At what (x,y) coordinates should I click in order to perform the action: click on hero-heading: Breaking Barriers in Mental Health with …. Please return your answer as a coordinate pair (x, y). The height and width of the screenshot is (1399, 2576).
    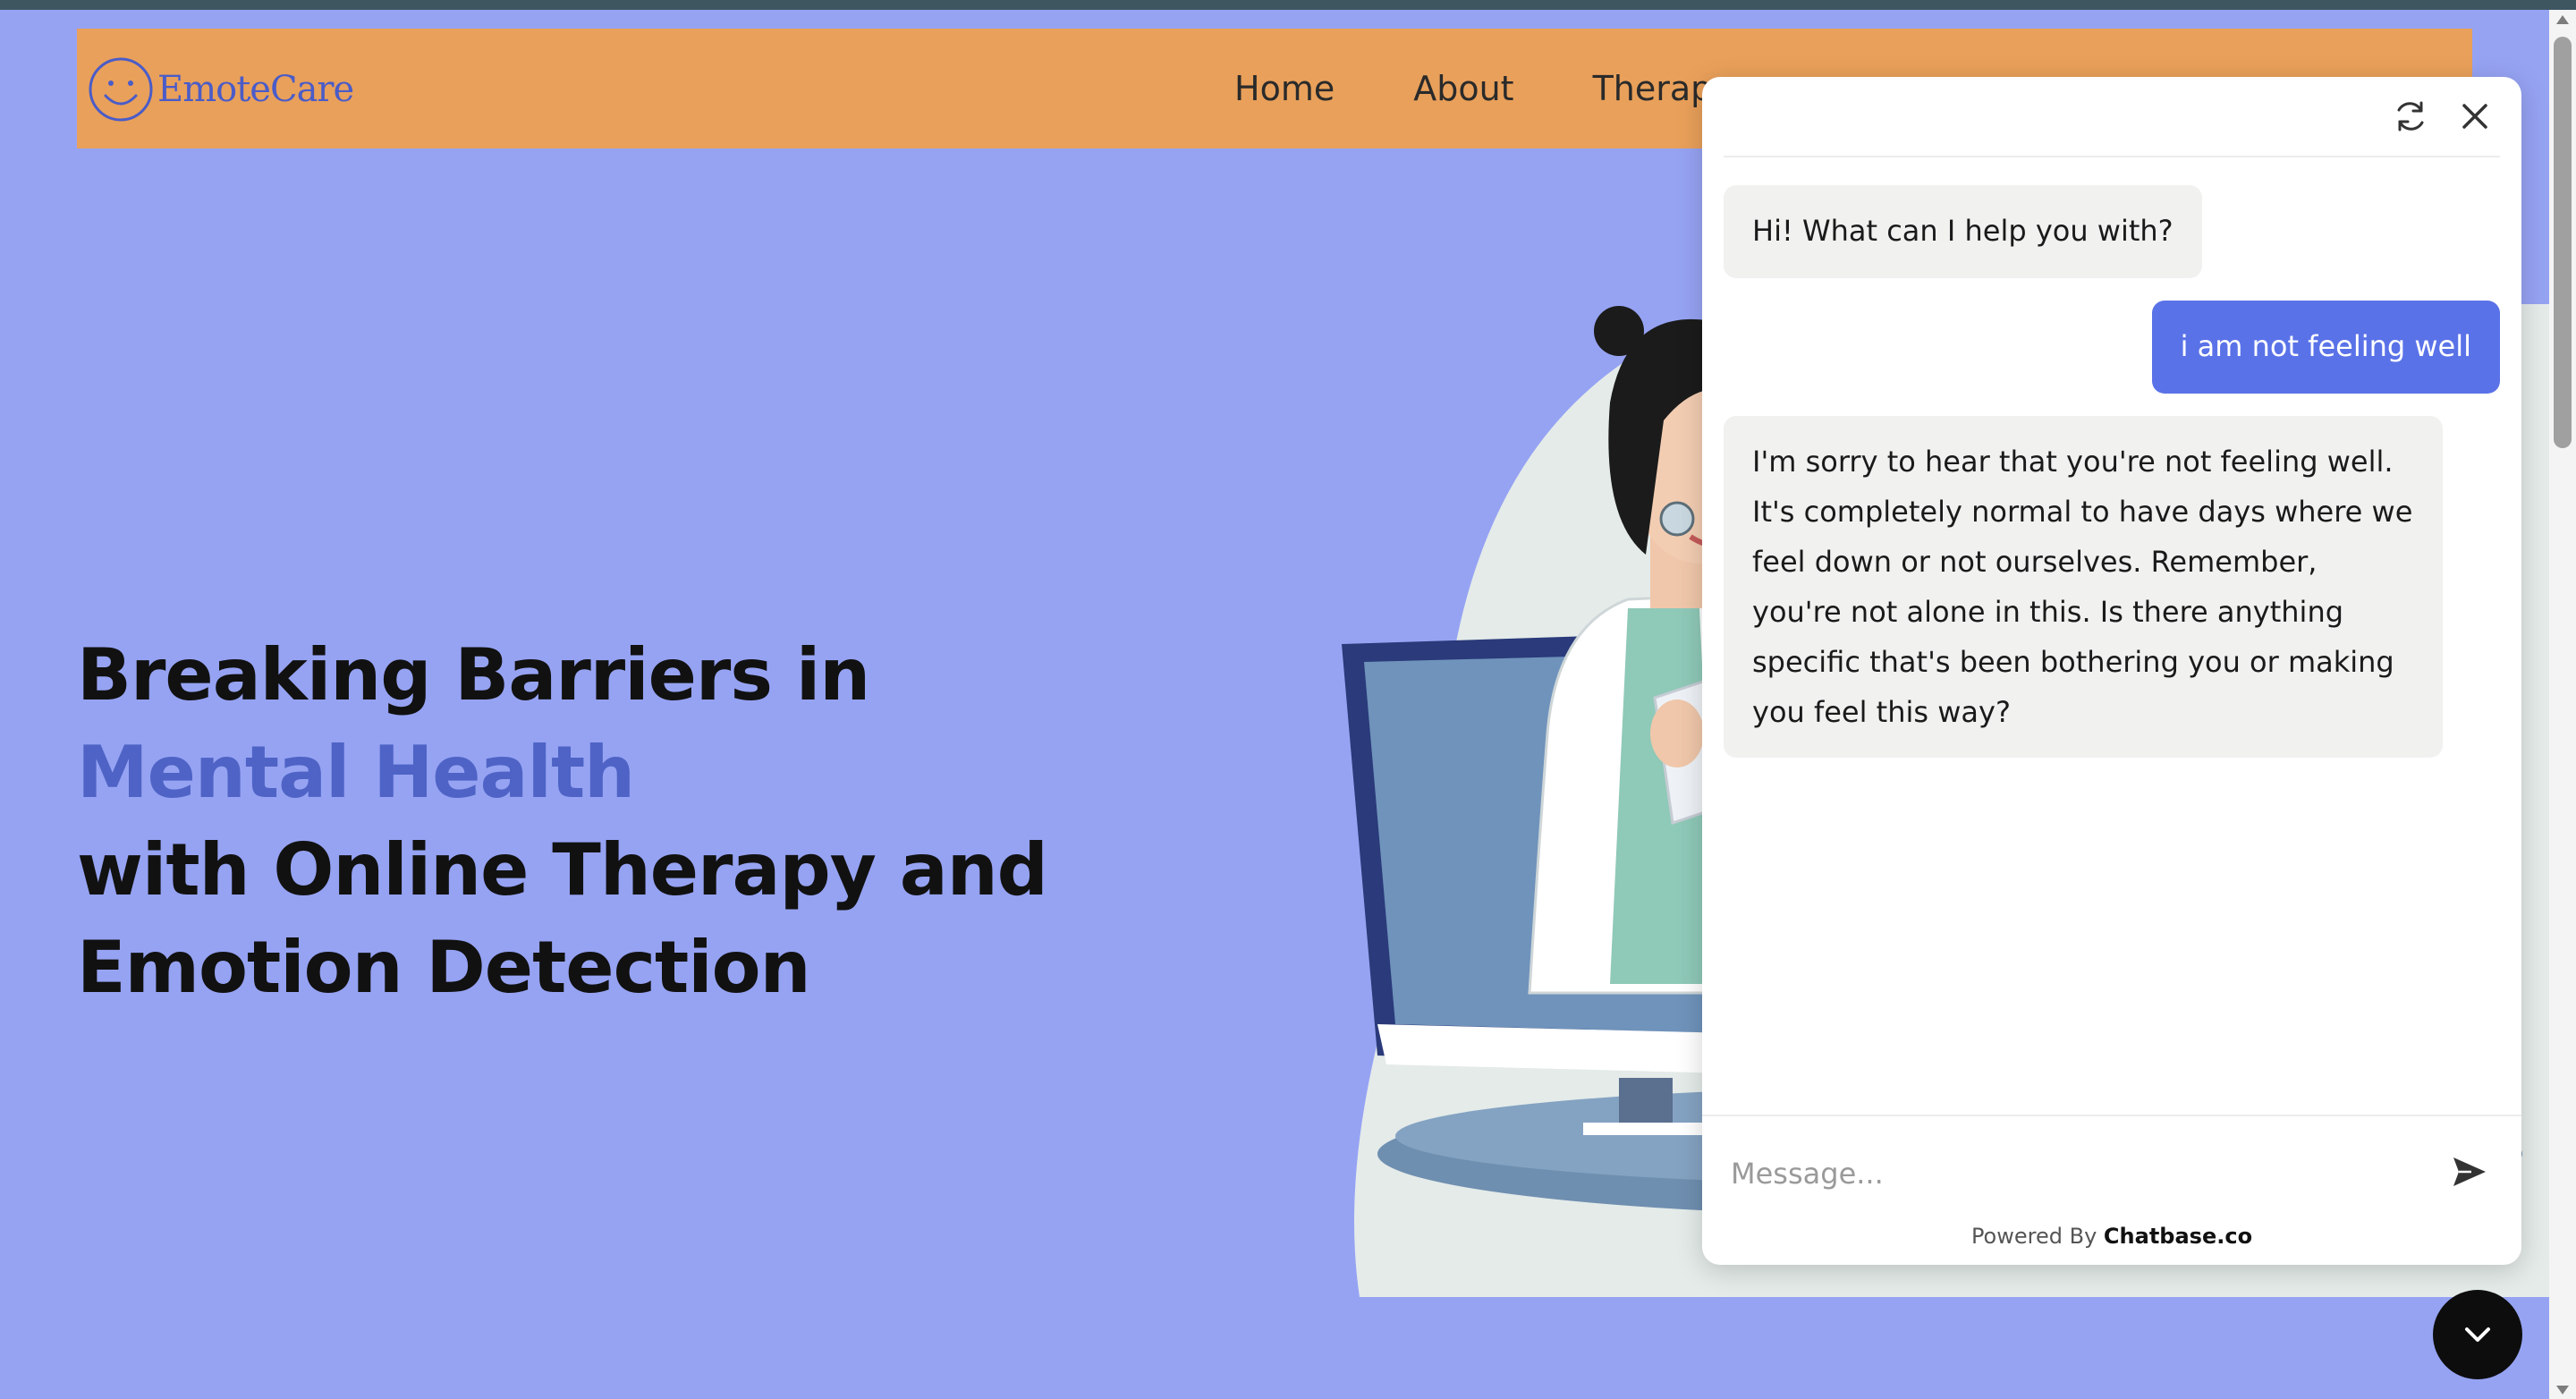
    Looking at the image, I should click on (703, 821).